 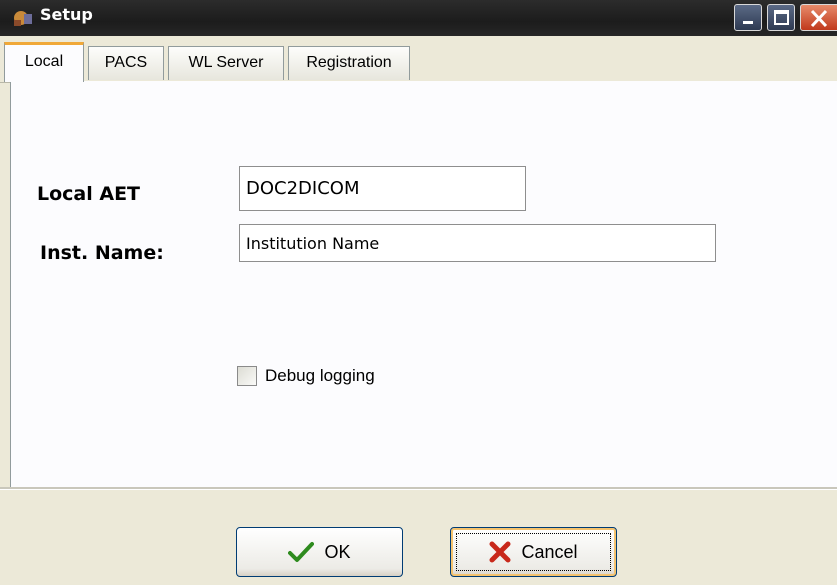 I want to click on minimize-icon, so click(x=748, y=22).